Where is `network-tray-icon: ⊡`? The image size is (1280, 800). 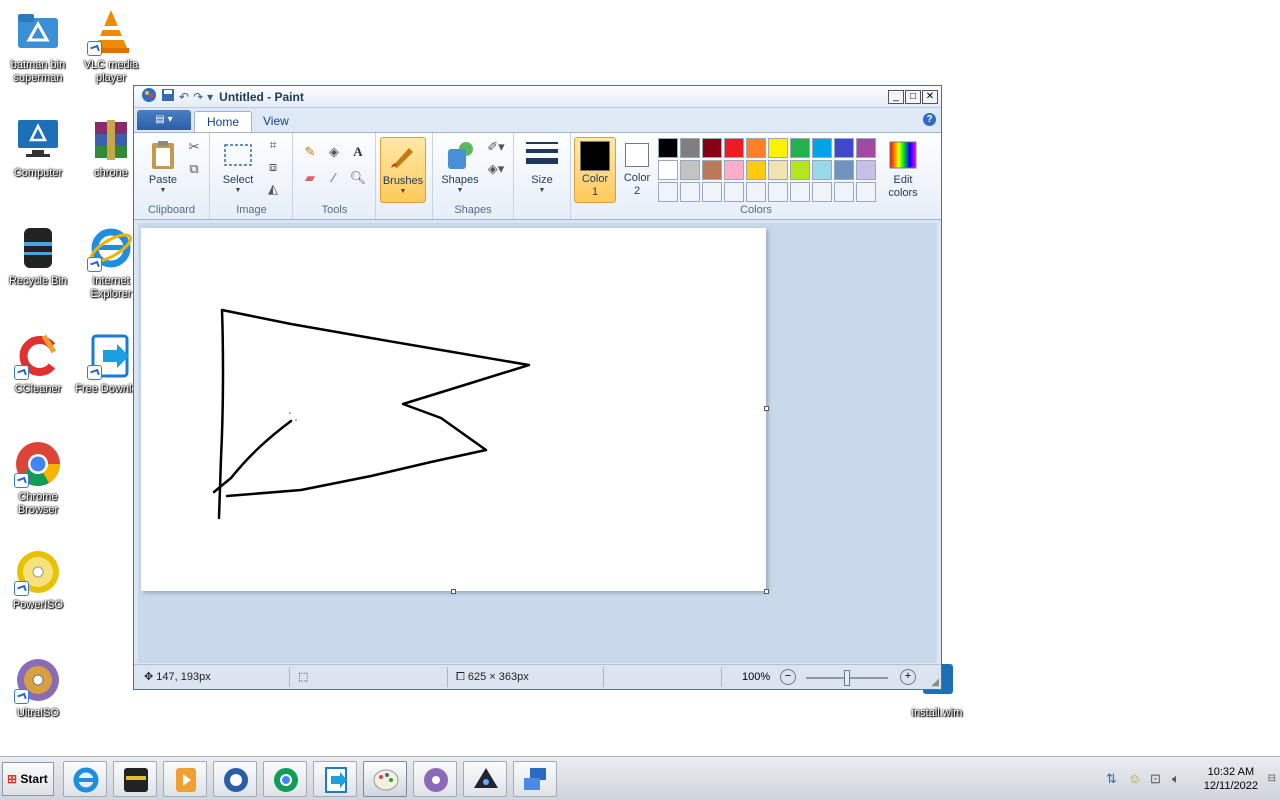 network-tray-icon: ⊡ is located at coordinates (1155, 779).